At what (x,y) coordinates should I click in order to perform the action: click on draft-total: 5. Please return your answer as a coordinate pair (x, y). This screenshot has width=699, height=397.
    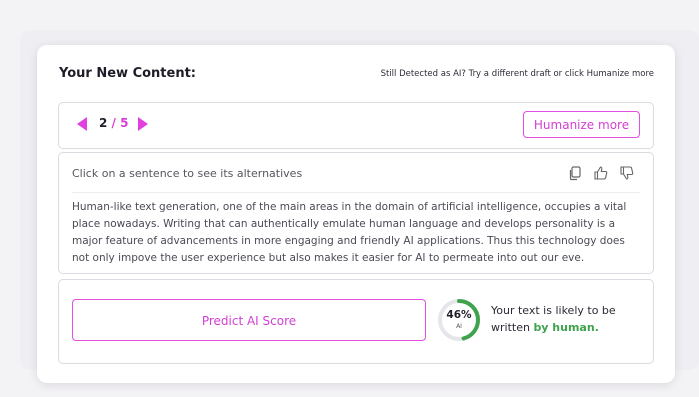
    Looking at the image, I should click on (124, 123).